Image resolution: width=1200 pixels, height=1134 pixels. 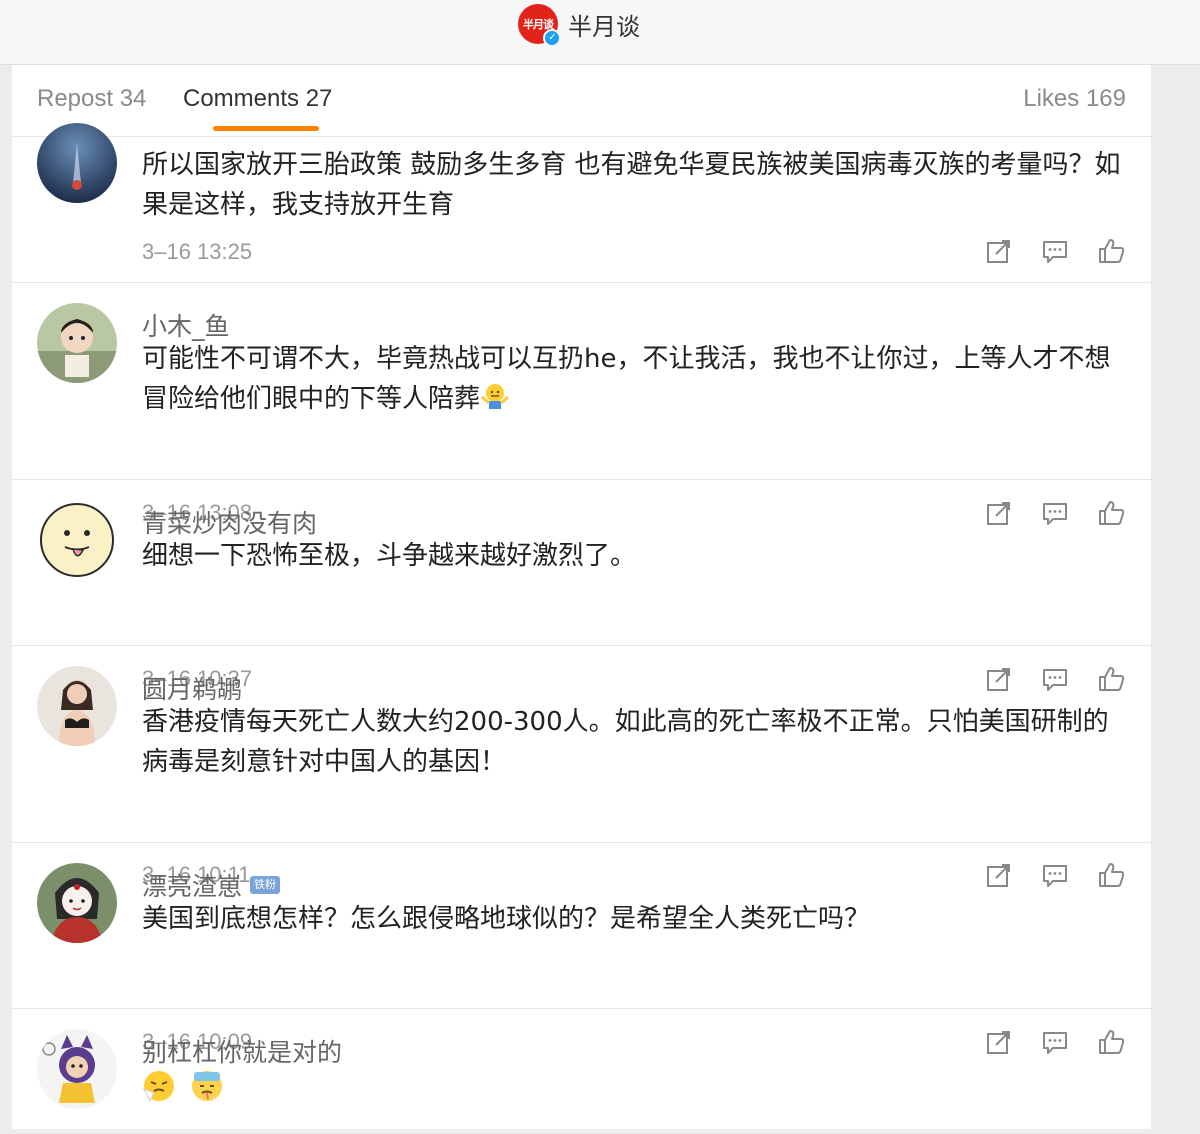 I want to click on username-text: 圆月鹈鹕, so click(x=192, y=689).